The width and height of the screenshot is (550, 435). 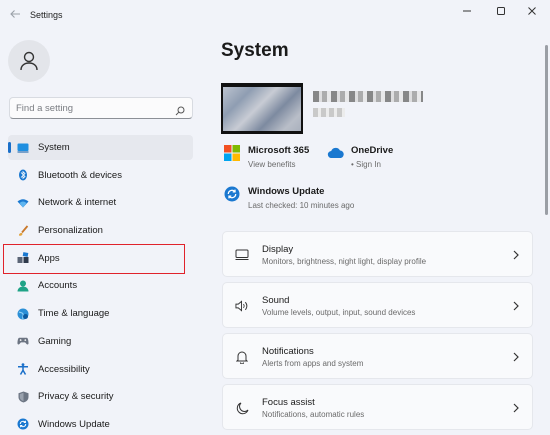 What do you see at coordinates (46, 15) in the screenshot?
I see `app-title: Settings` at bounding box center [46, 15].